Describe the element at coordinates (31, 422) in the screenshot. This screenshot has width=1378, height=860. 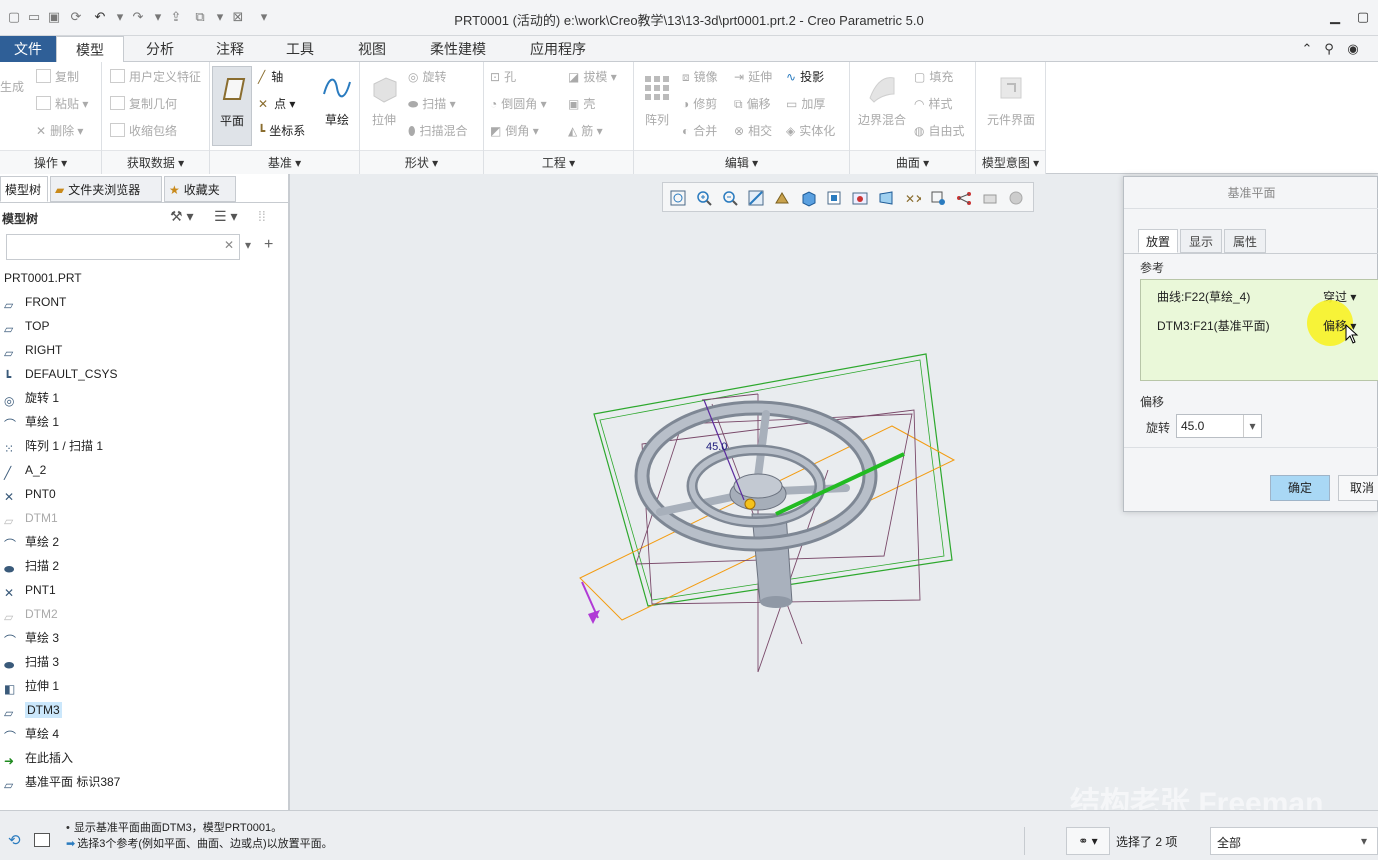
I see `tree-item: ⌒ 草绘 1` at that location.